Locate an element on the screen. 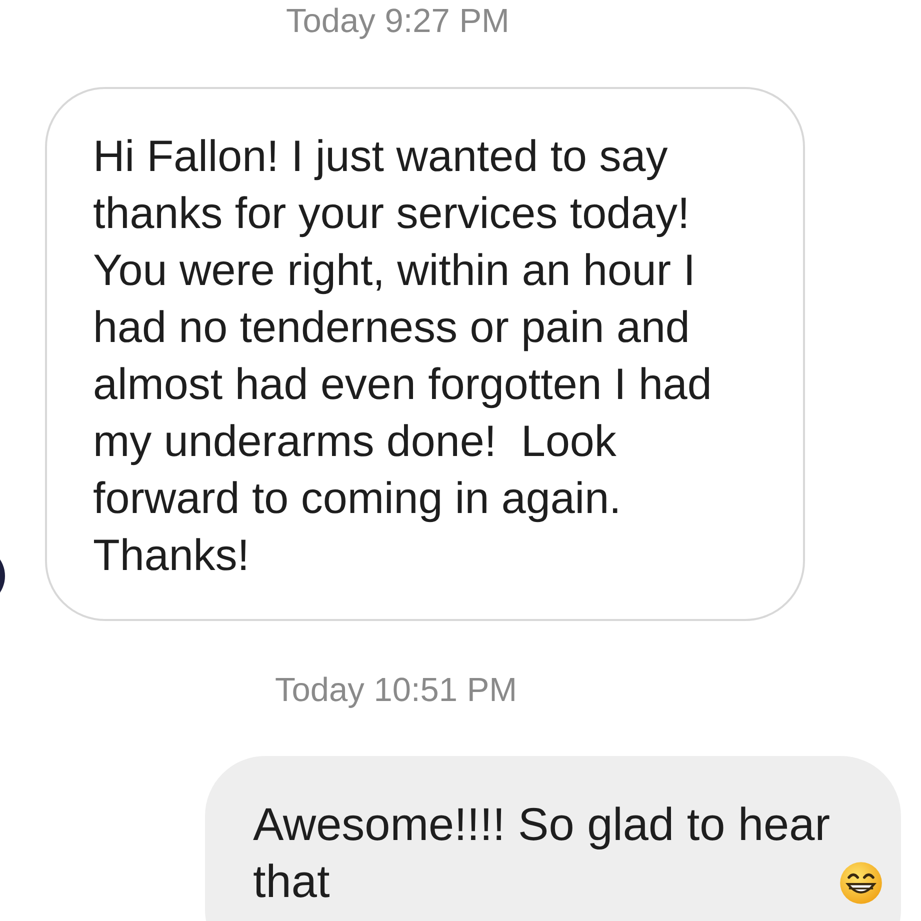  timestamp: Today 9:27 PM is located at coordinates (398, 22).